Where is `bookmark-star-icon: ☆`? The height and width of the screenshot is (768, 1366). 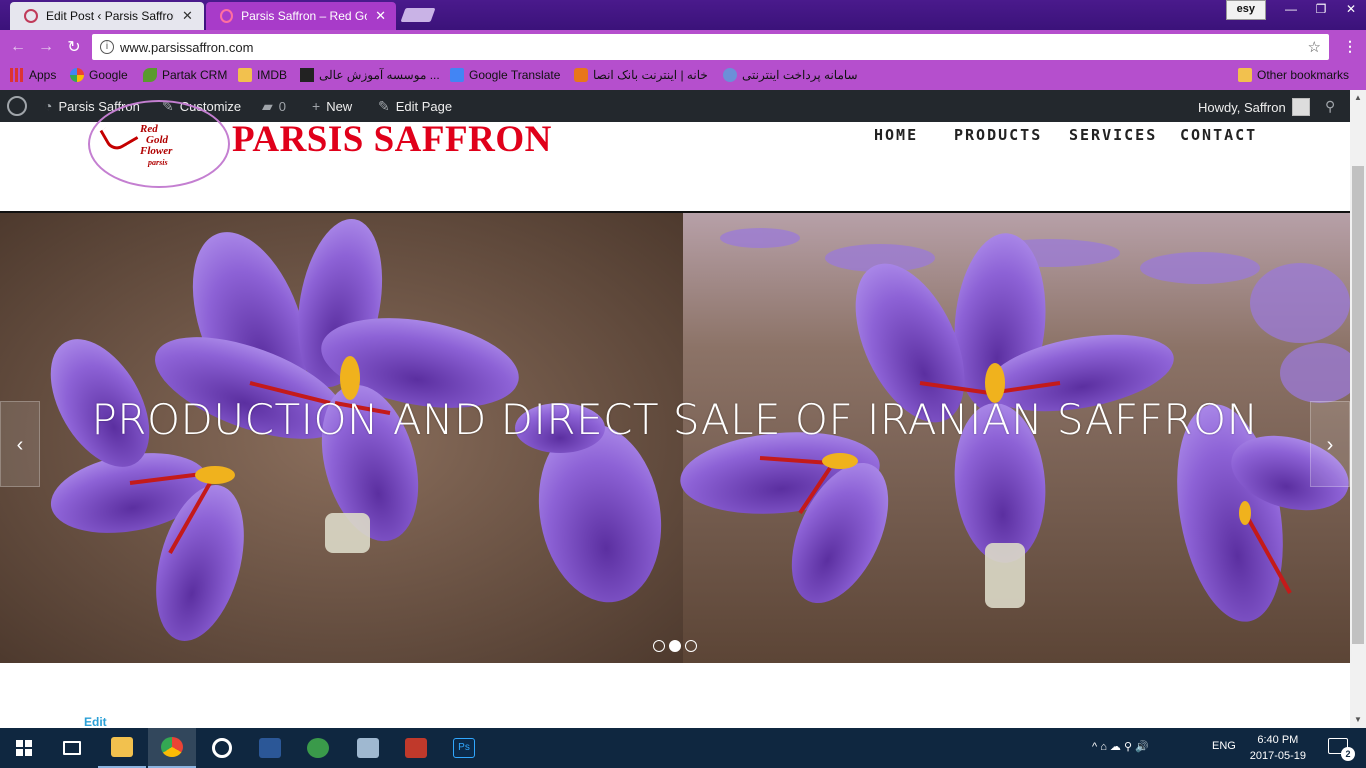
bookmark-star-icon: ☆ is located at coordinates (1314, 47).